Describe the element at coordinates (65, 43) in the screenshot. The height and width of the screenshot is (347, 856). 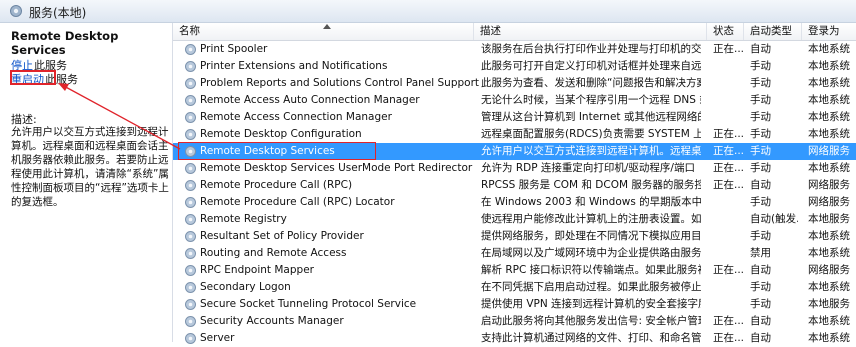
I see `selected-service-name: Remote Desktop Services` at that location.